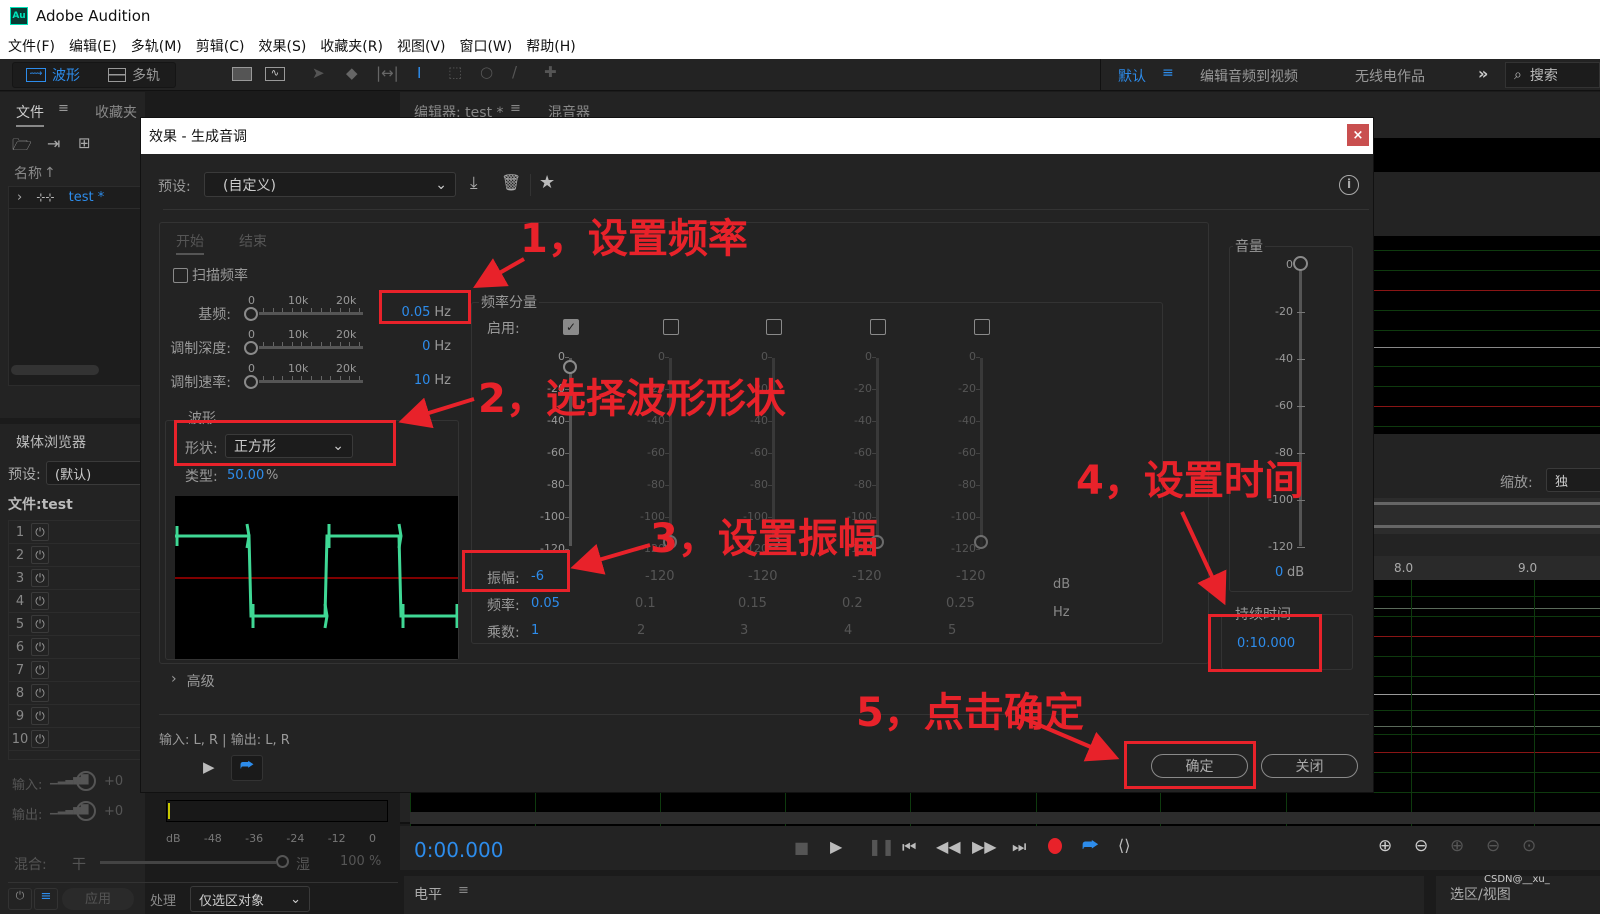 The width and height of the screenshot is (1600, 914). What do you see at coordinates (1487, 335) in the screenshot?
I see `waveform-channel-top` at bounding box center [1487, 335].